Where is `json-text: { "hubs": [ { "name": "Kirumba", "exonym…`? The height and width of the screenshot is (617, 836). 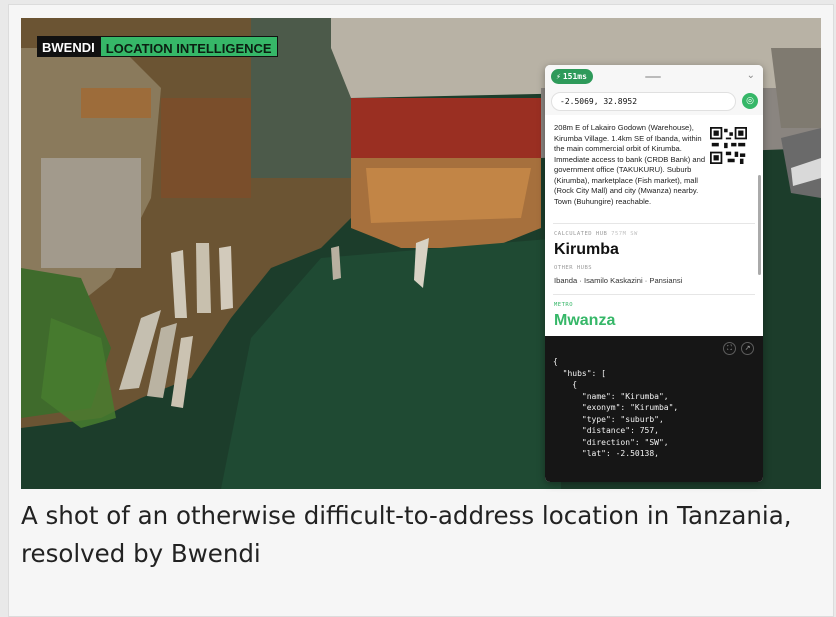 json-text: { "hubs": [ { "name": "Kirumba", "exonym… is located at coordinates (616, 407).